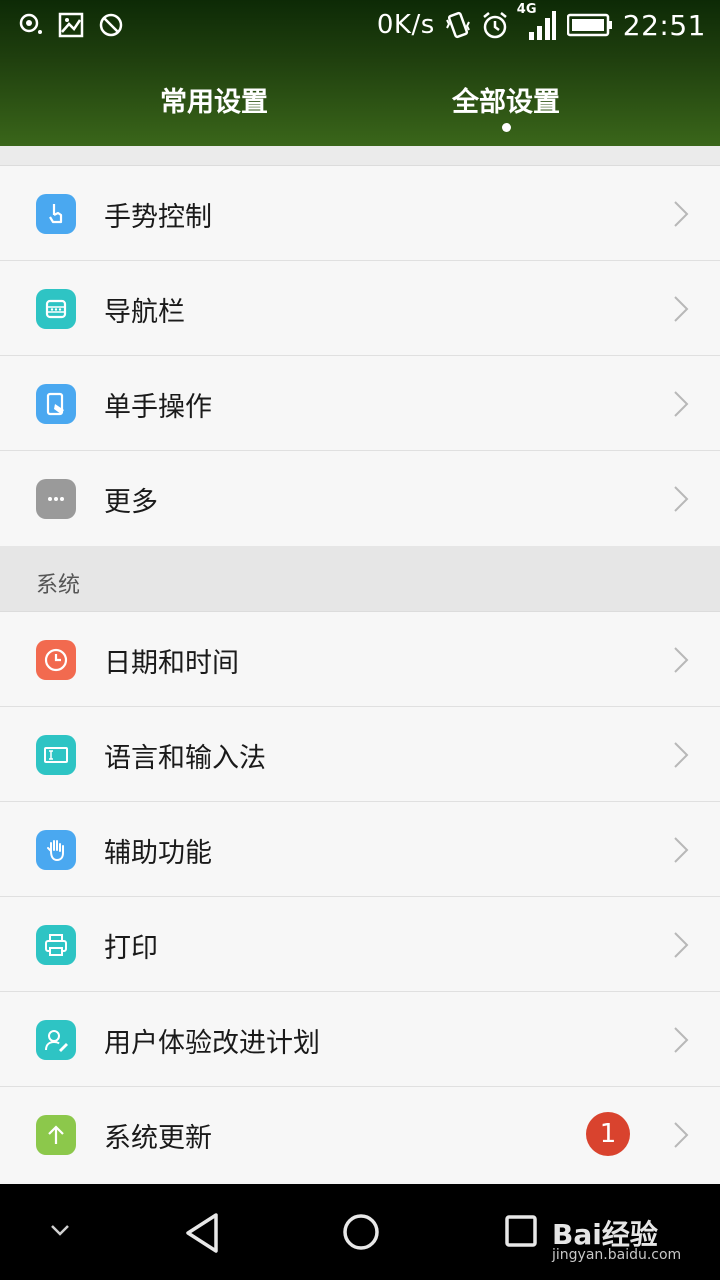 The width and height of the screenshot is (720, 1280). I want to click on battery-icon, so click(589, 25).